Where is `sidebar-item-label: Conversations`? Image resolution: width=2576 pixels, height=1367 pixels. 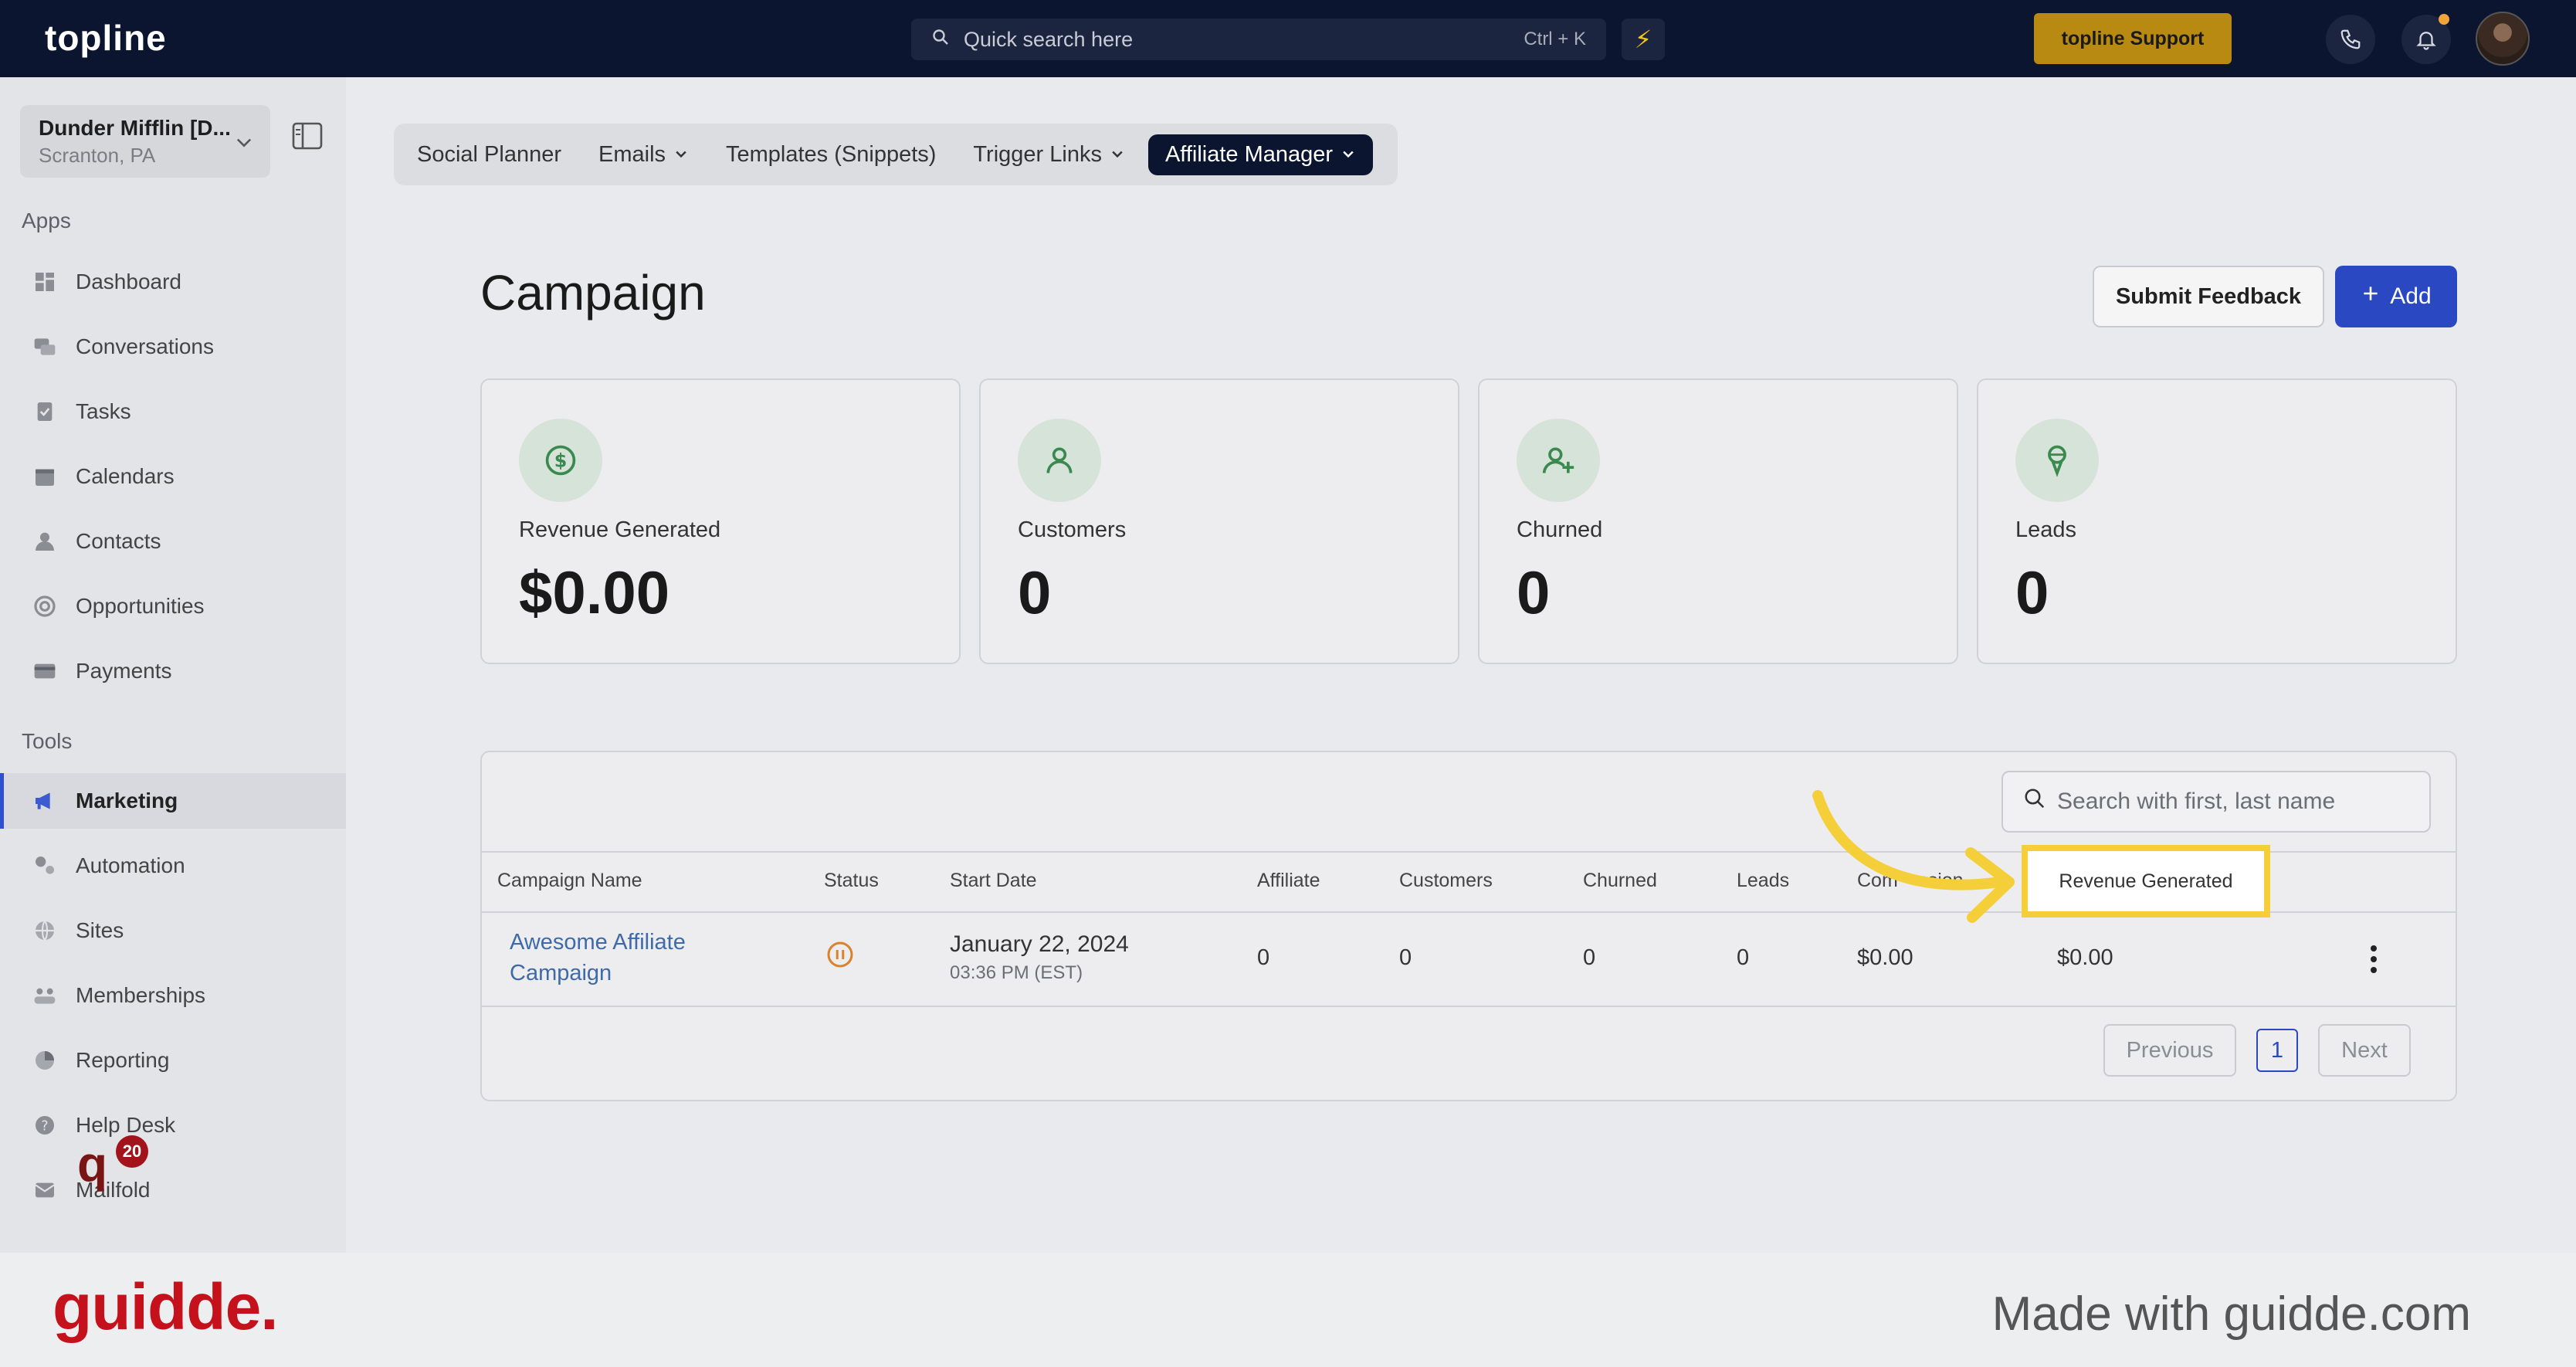
sidebar-item-label: Conversations is located at coordinates (145, 346).